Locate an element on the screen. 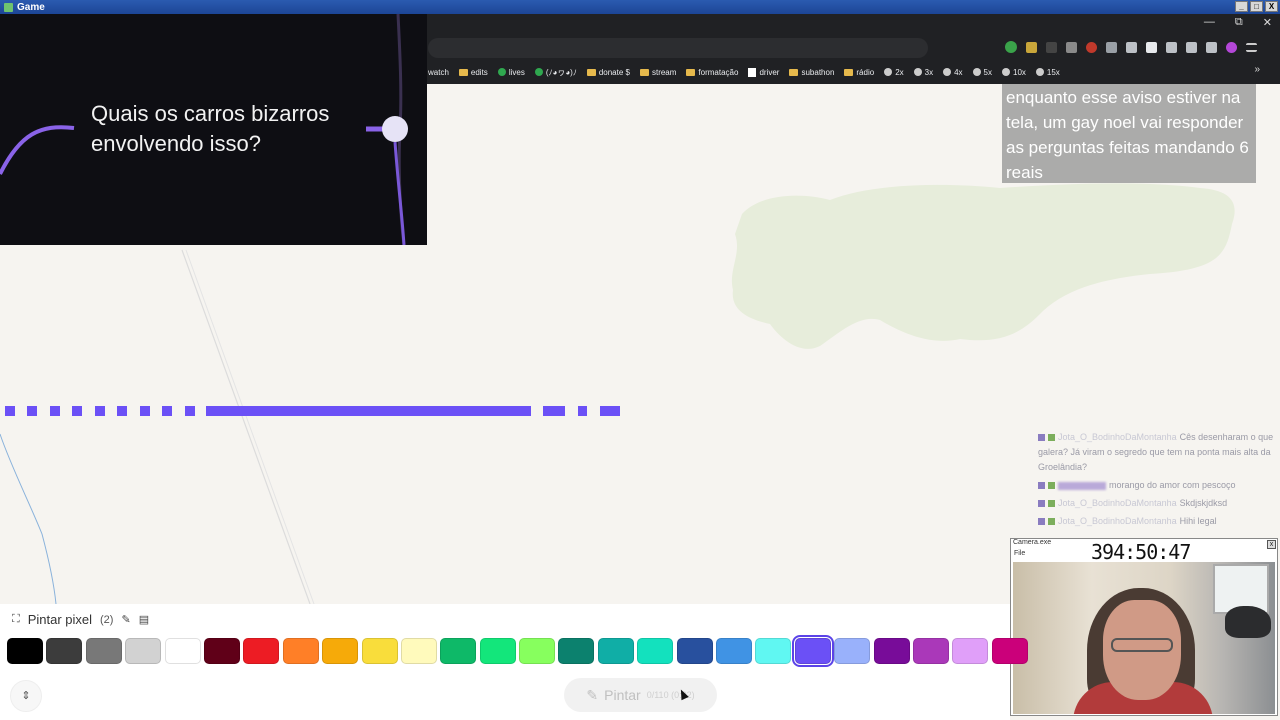 The image size is (1280, 720). bookmark-4: donate $ is located at coordinates (608, 72).